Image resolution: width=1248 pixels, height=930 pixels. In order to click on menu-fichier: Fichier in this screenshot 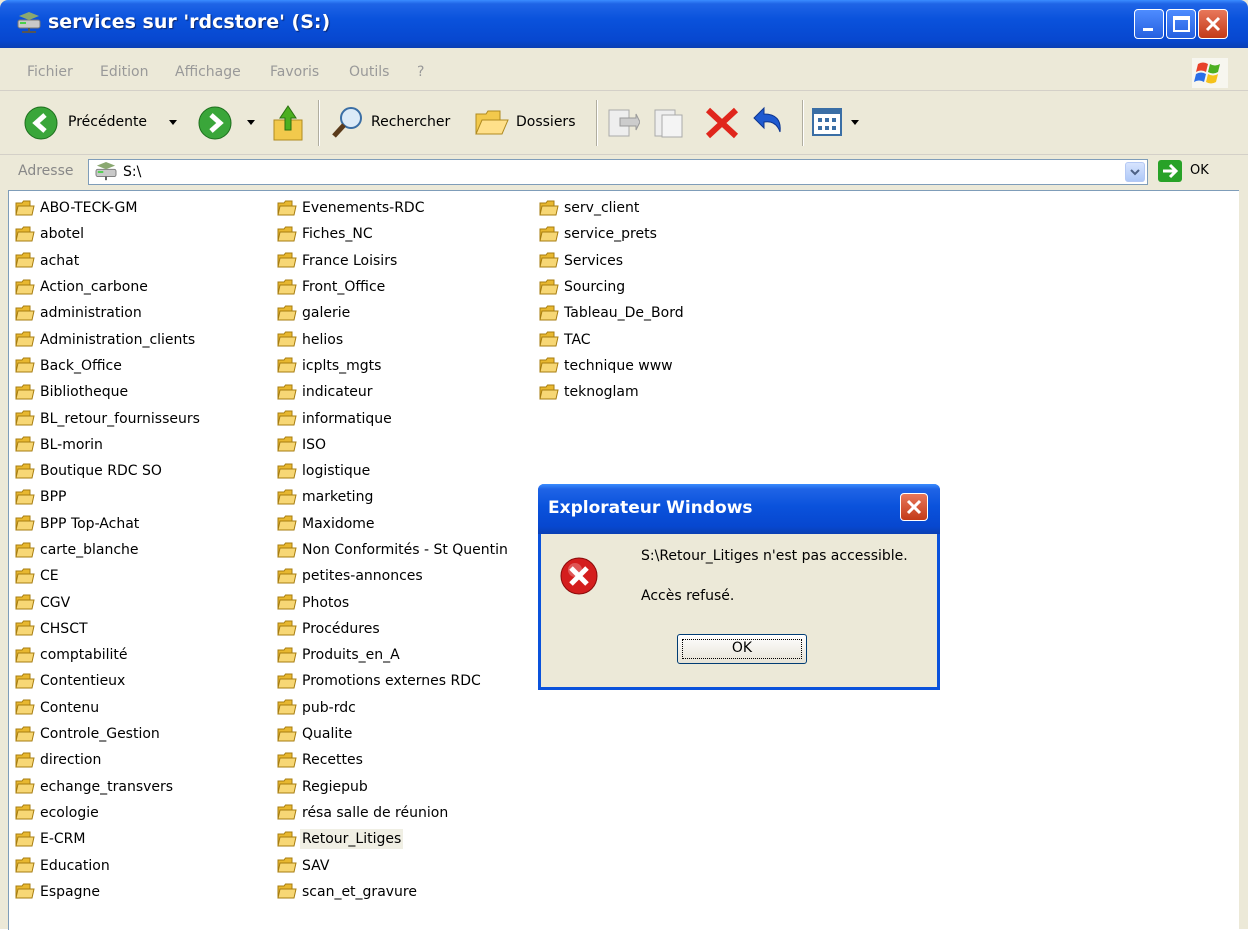, I will do `click(50, 72)`.